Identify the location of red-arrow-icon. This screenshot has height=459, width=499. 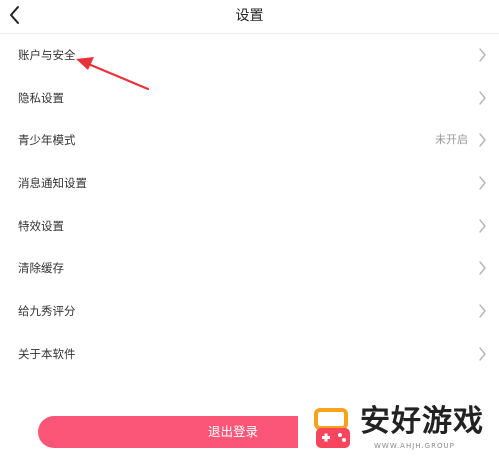
(113, 74).